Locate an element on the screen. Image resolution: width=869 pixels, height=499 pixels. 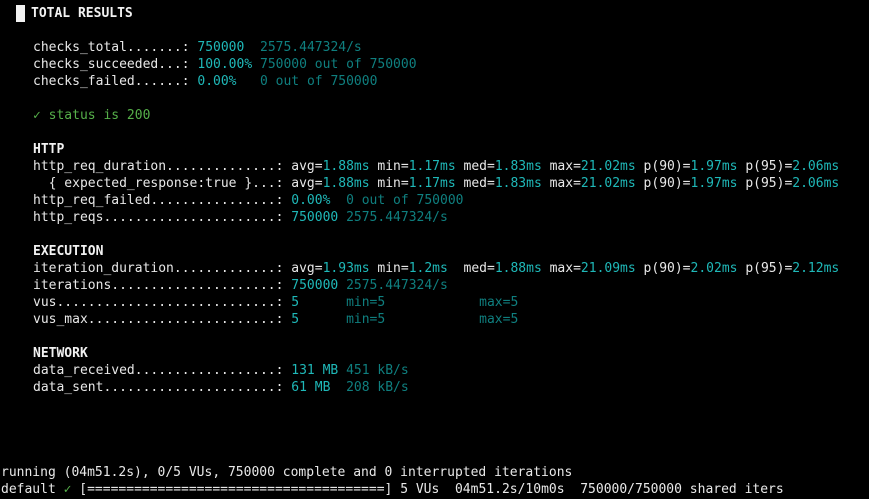
results-title-text: TOTAL RESULTS is located at coordinates (82, 13).